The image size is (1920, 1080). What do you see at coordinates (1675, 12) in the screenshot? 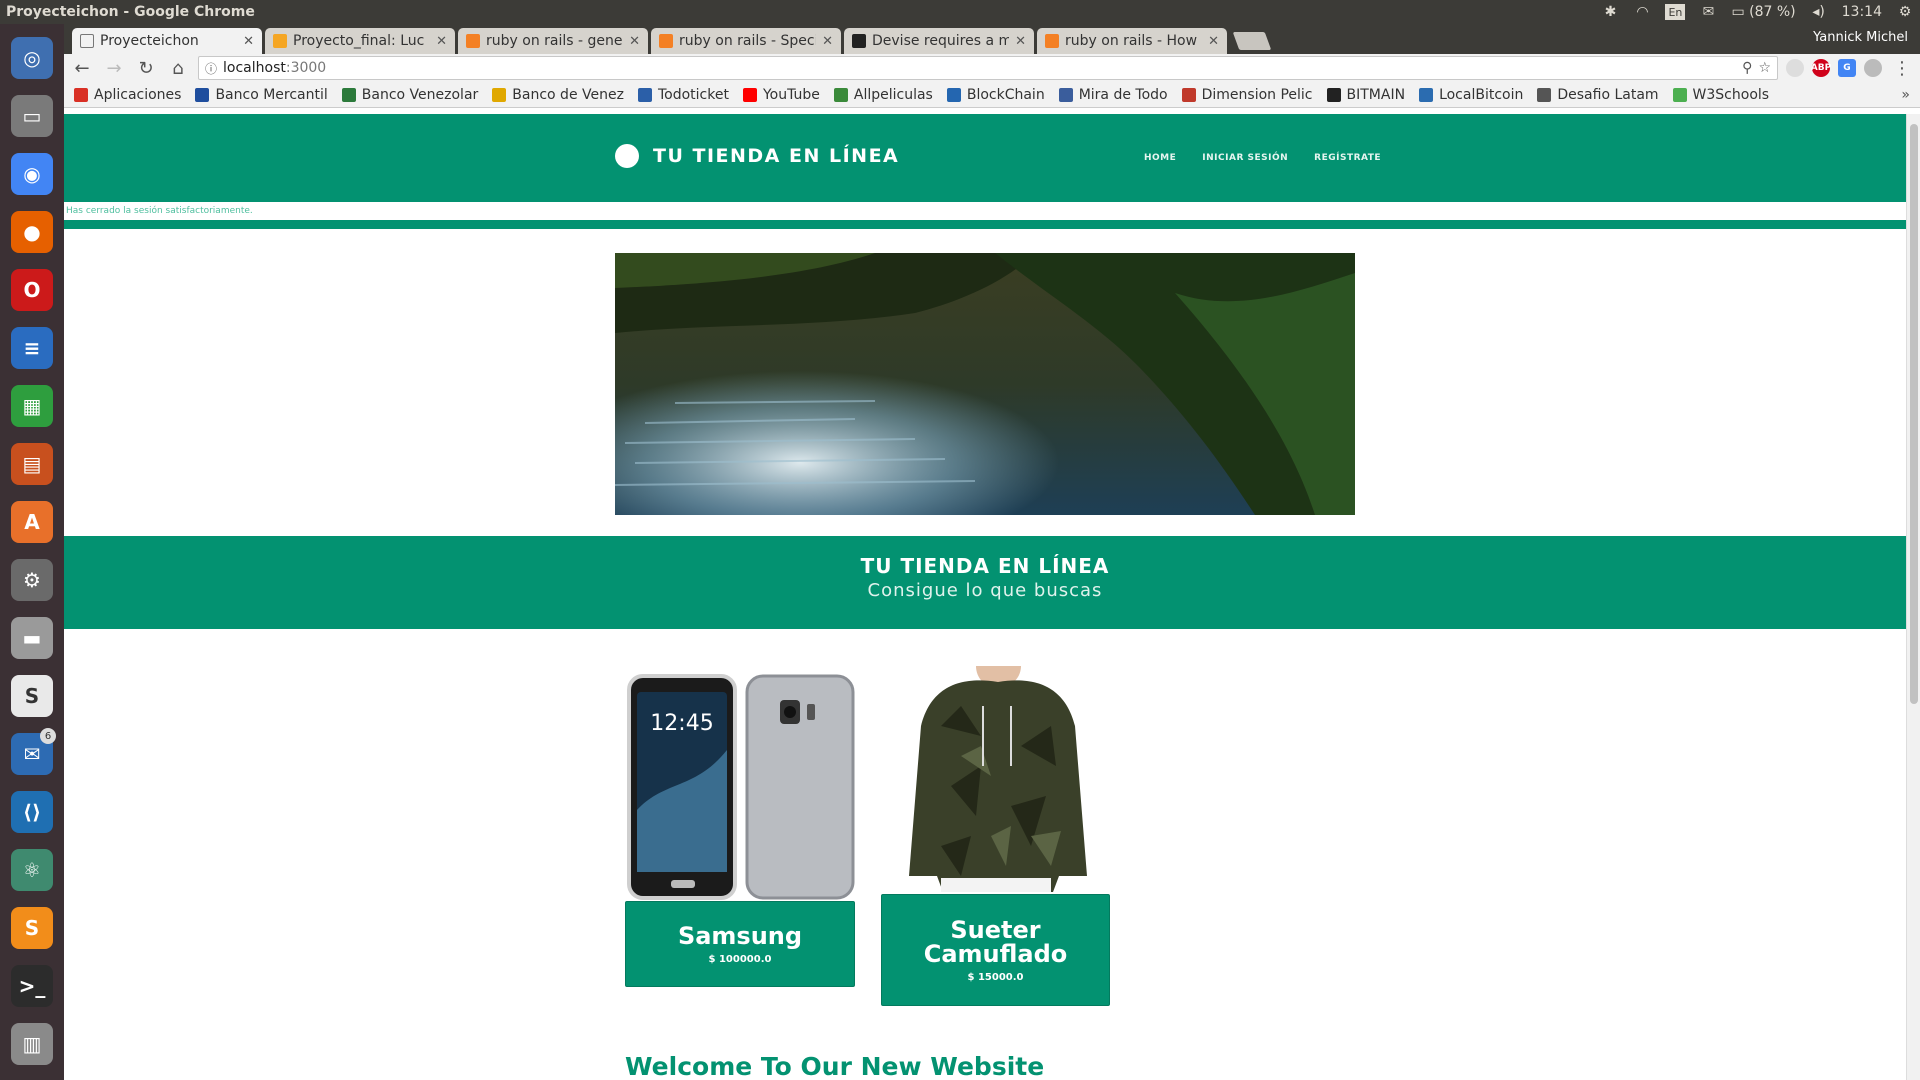
I see `keyboard-layout: En` at bounding box center [1675, 12].